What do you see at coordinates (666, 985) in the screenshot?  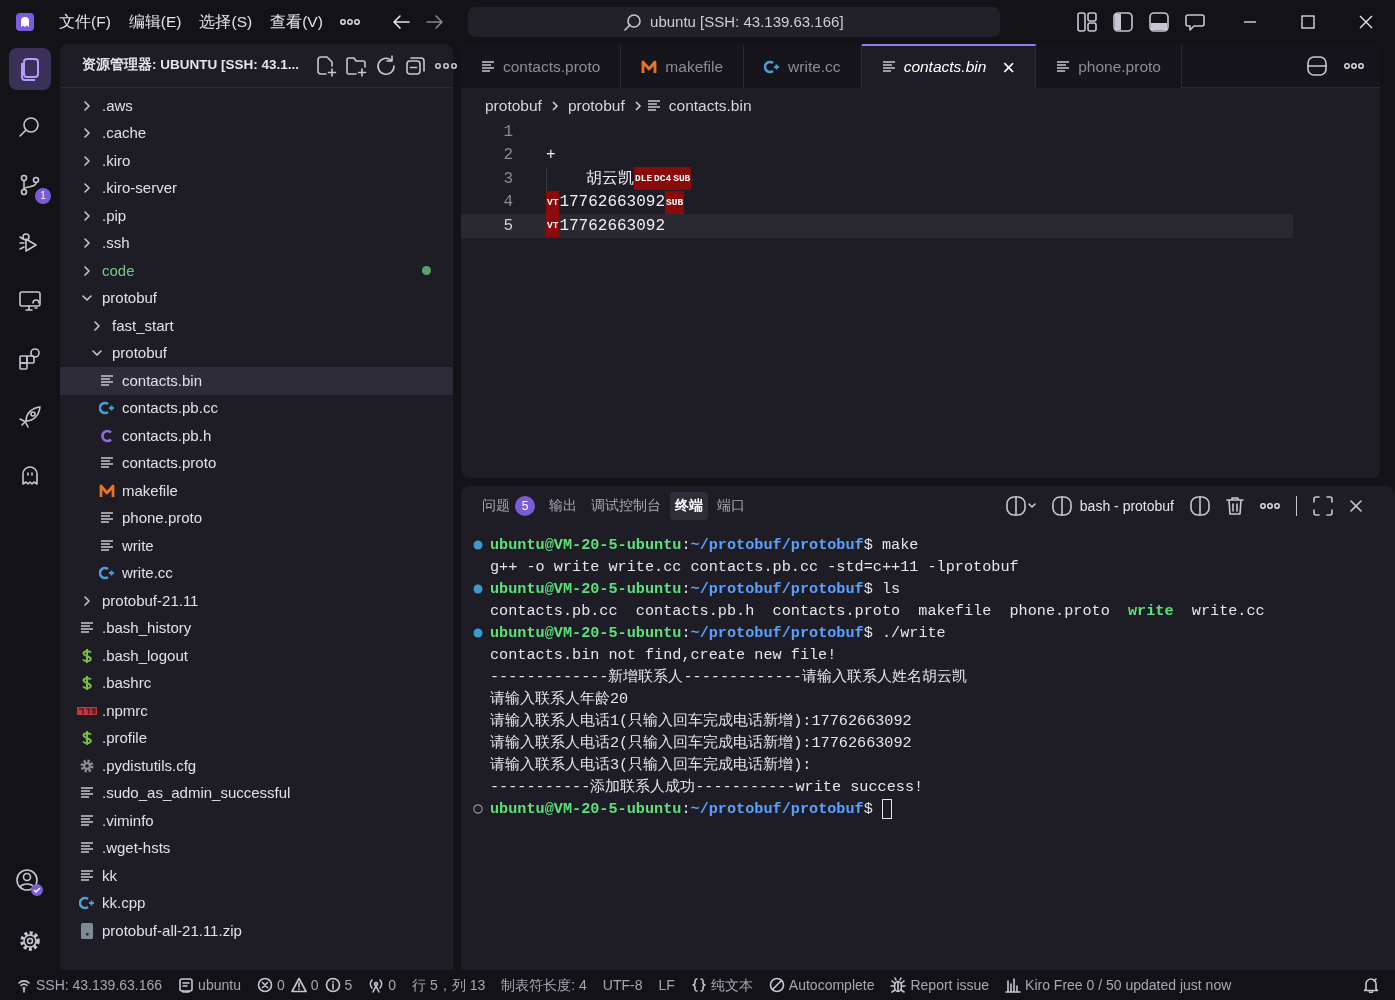 I see `status-item: LF` at bounding box center [666, 985].